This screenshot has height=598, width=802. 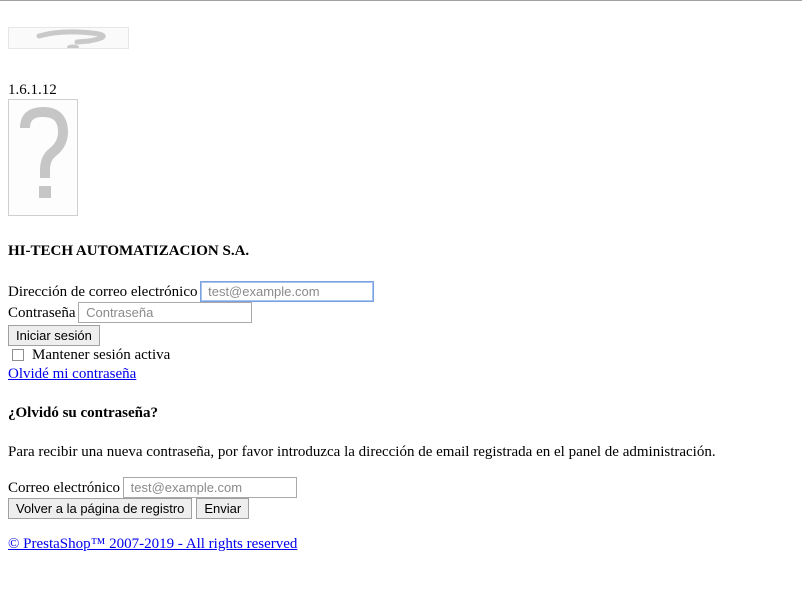 I want to click on email-row: Dirección de correo electrónico, so click(x=191, y=291).